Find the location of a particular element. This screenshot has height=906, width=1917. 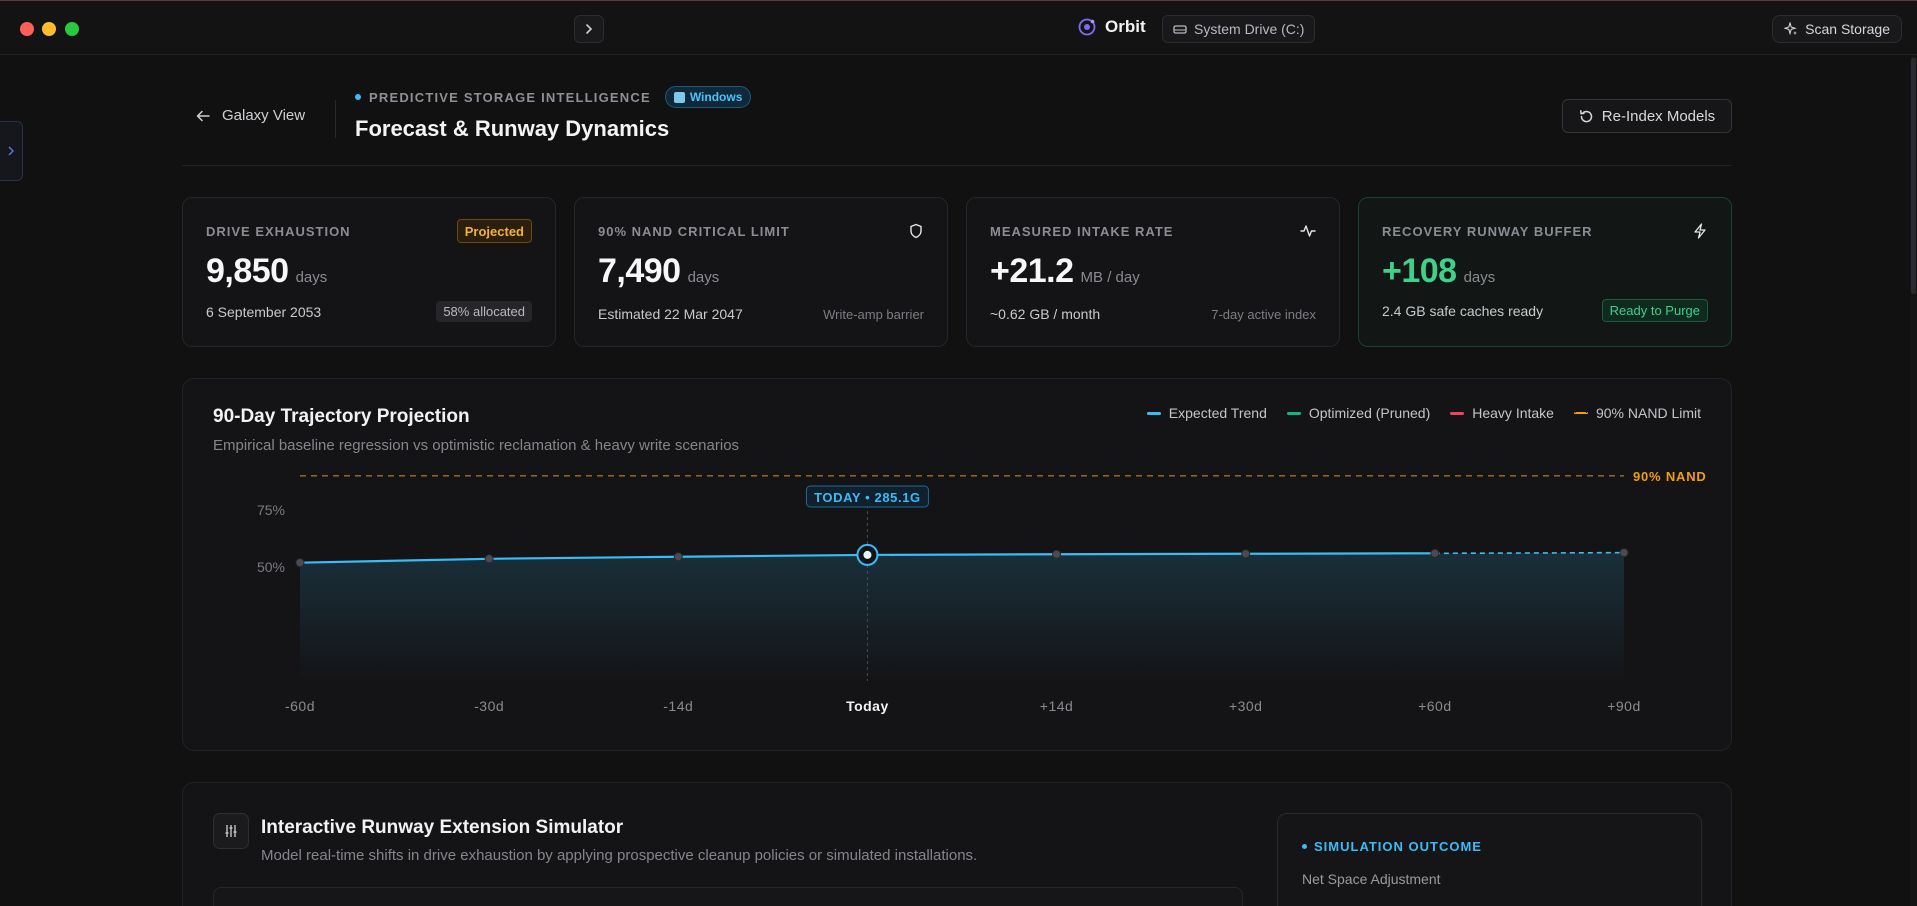

card-label: MEASURED INTAKE RATE is located at coordinates (1082, 231).